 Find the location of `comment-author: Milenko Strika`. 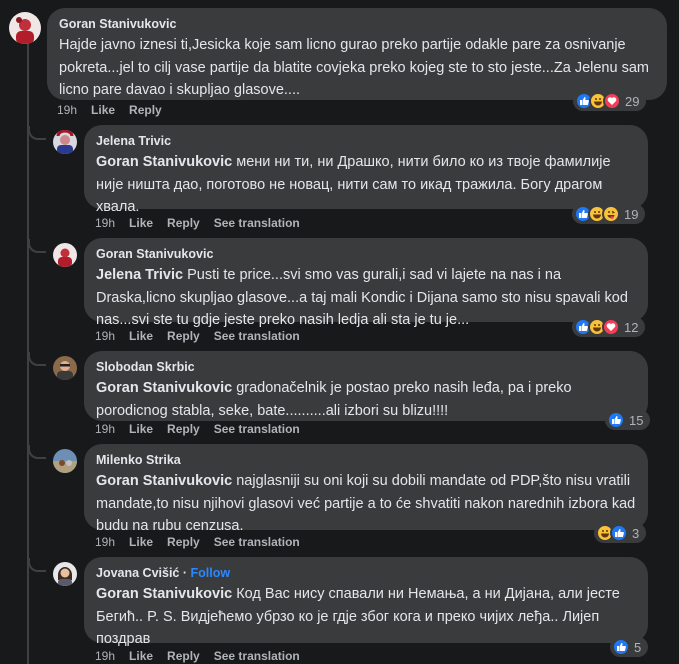

comment-author: Milenko Strika is located at coordinates (366, 460).